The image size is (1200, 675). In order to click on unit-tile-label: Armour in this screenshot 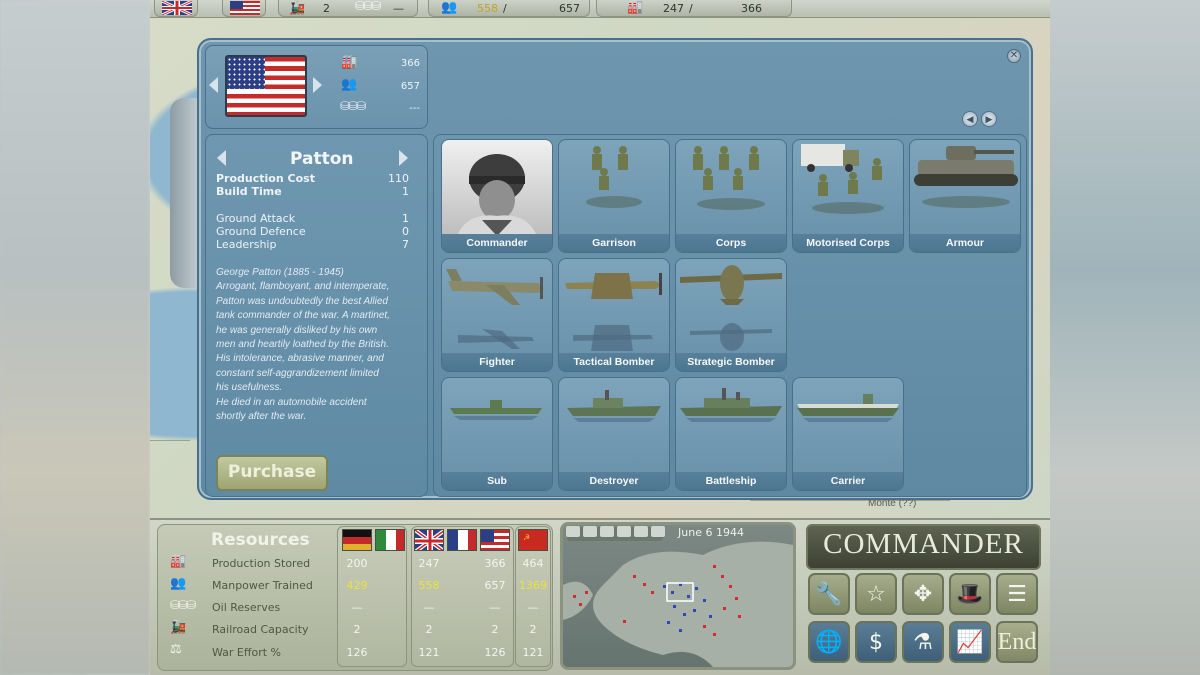, I will do `click(965, 243)`.